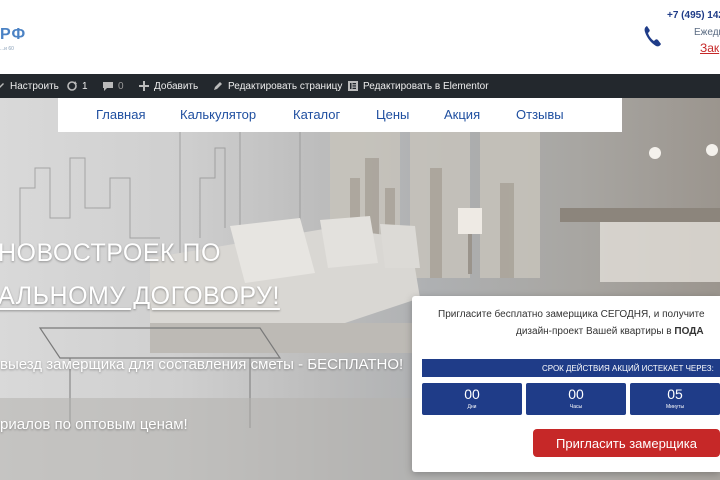 Image resolution: width=720 pixels, height=480 pixels. I want to click on phone-number: +7 (495) 142-, so click(693, 15).